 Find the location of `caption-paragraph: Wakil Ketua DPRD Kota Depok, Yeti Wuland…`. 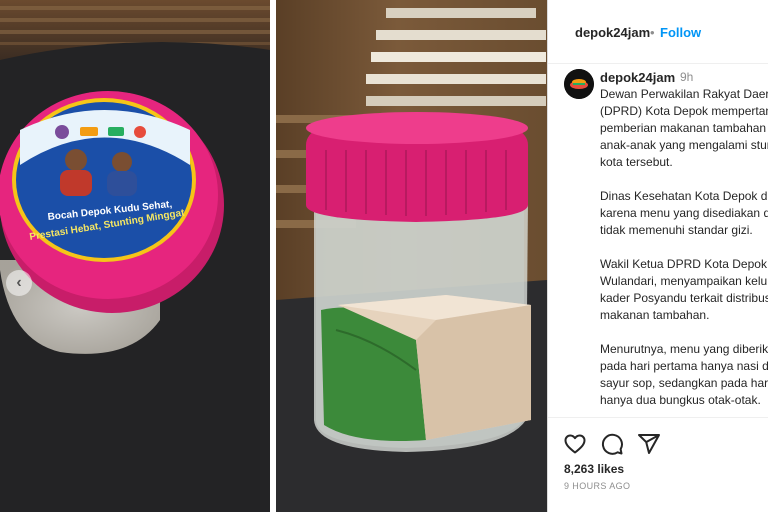

caption-paragraph: Wakil Ketua DPRD Kota Depok, Yeti Wuland… is located at coordinates (684, 290).